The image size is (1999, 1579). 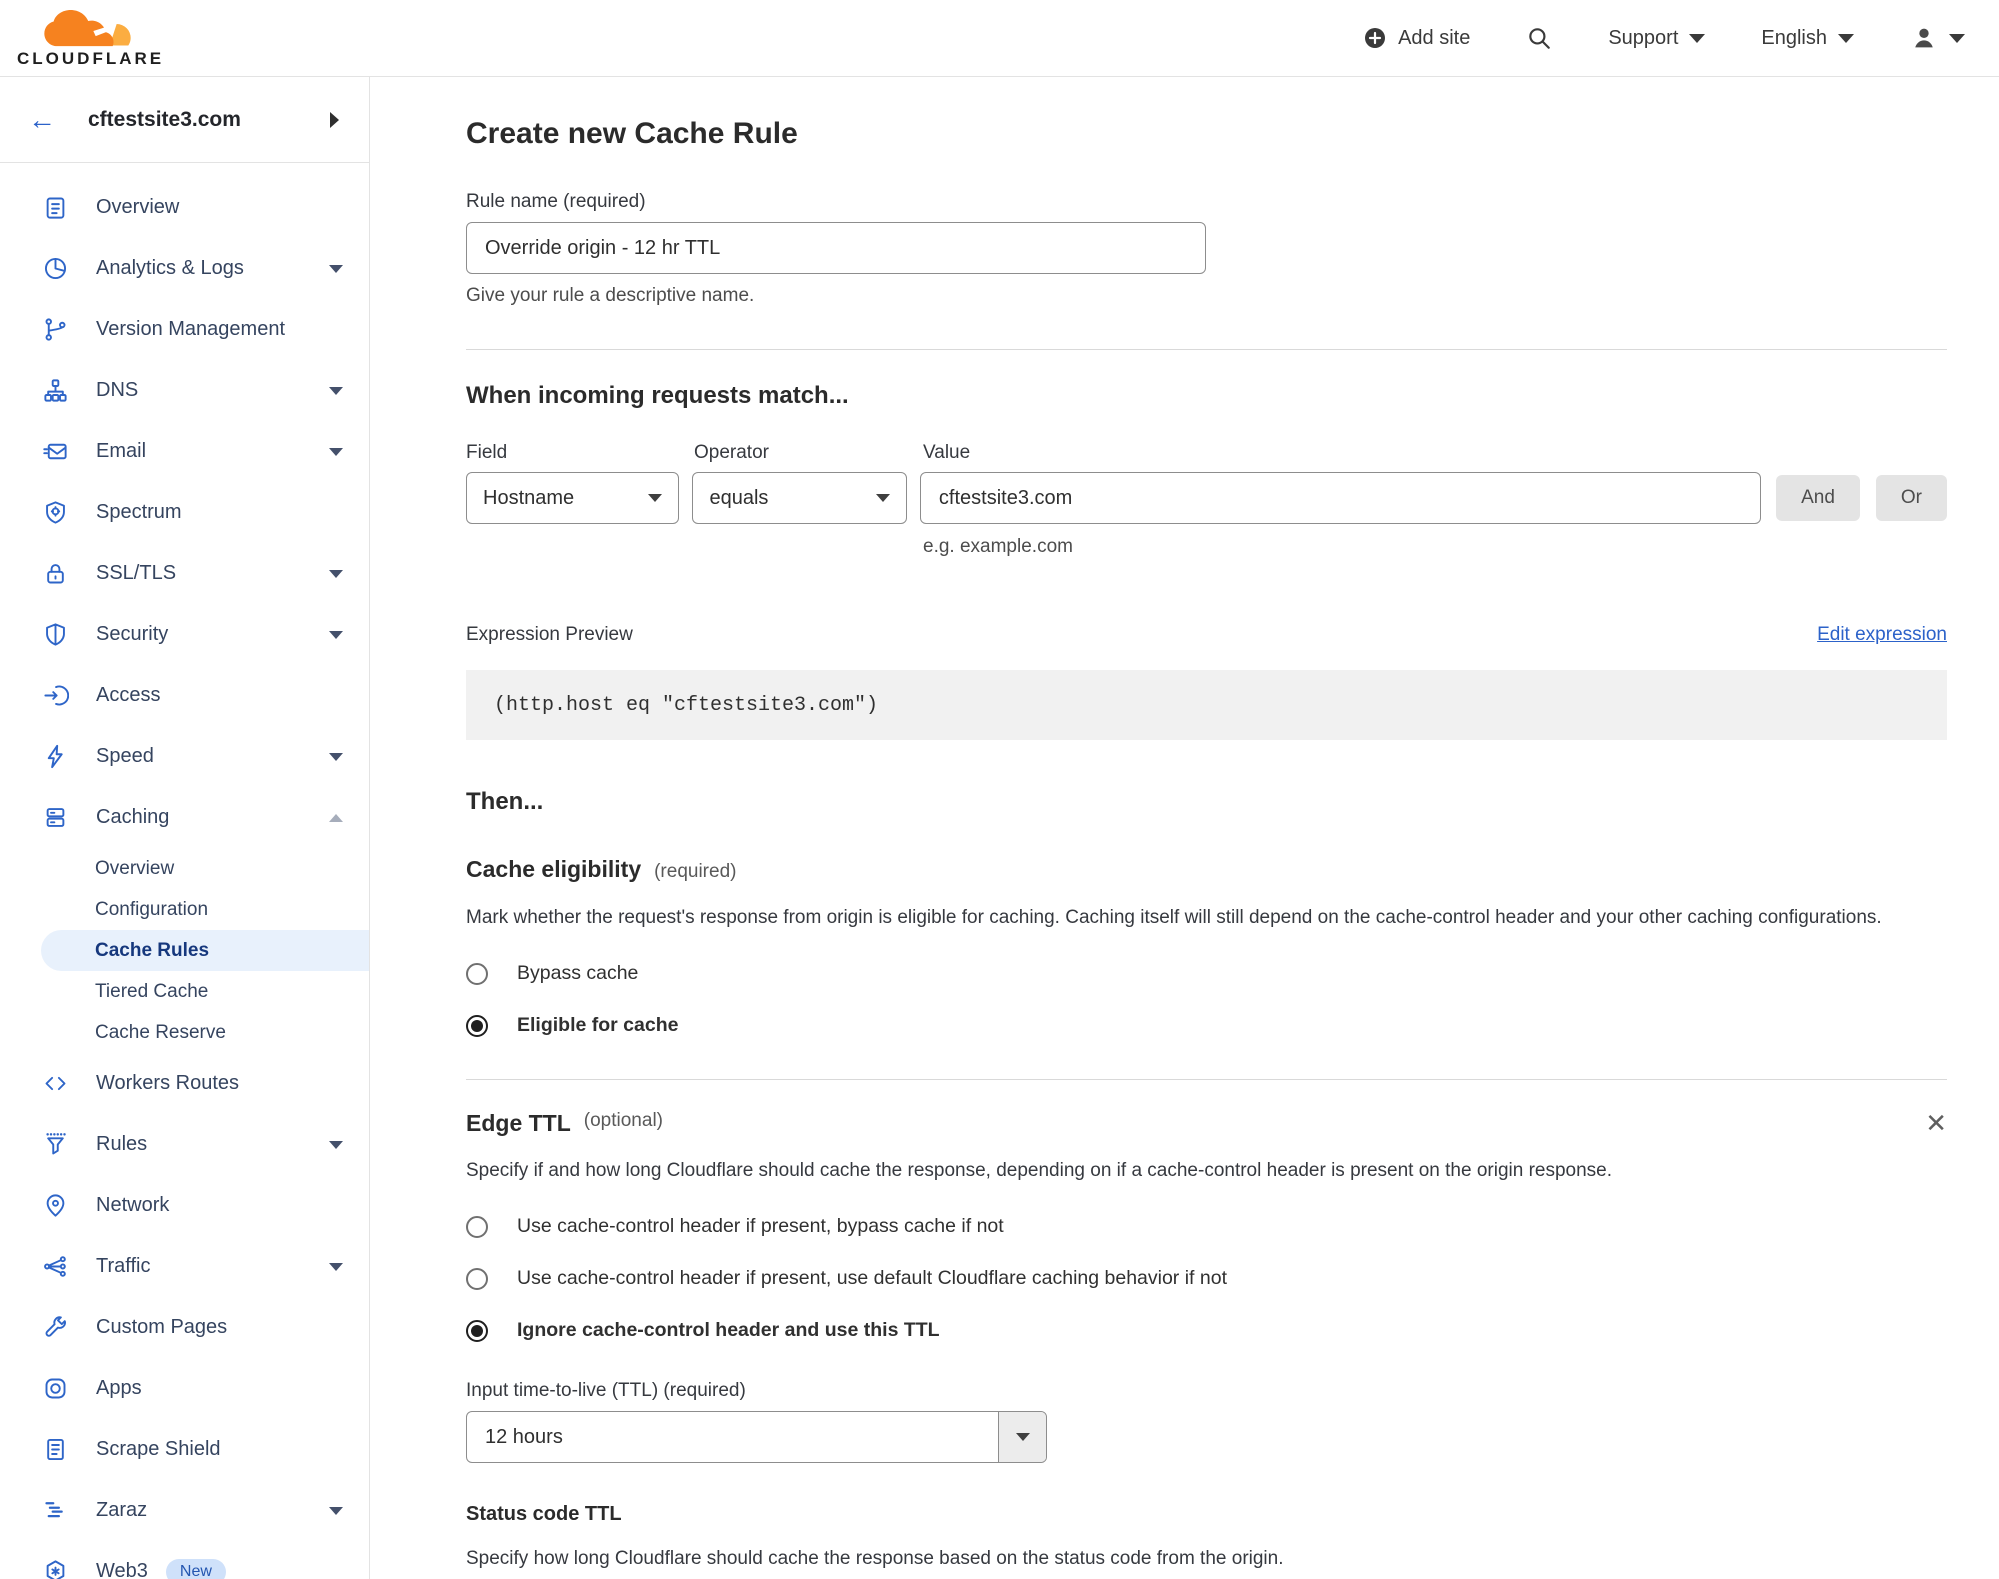 I want to click on ttl-select: 12 hours, so click(x=756, y=1437).